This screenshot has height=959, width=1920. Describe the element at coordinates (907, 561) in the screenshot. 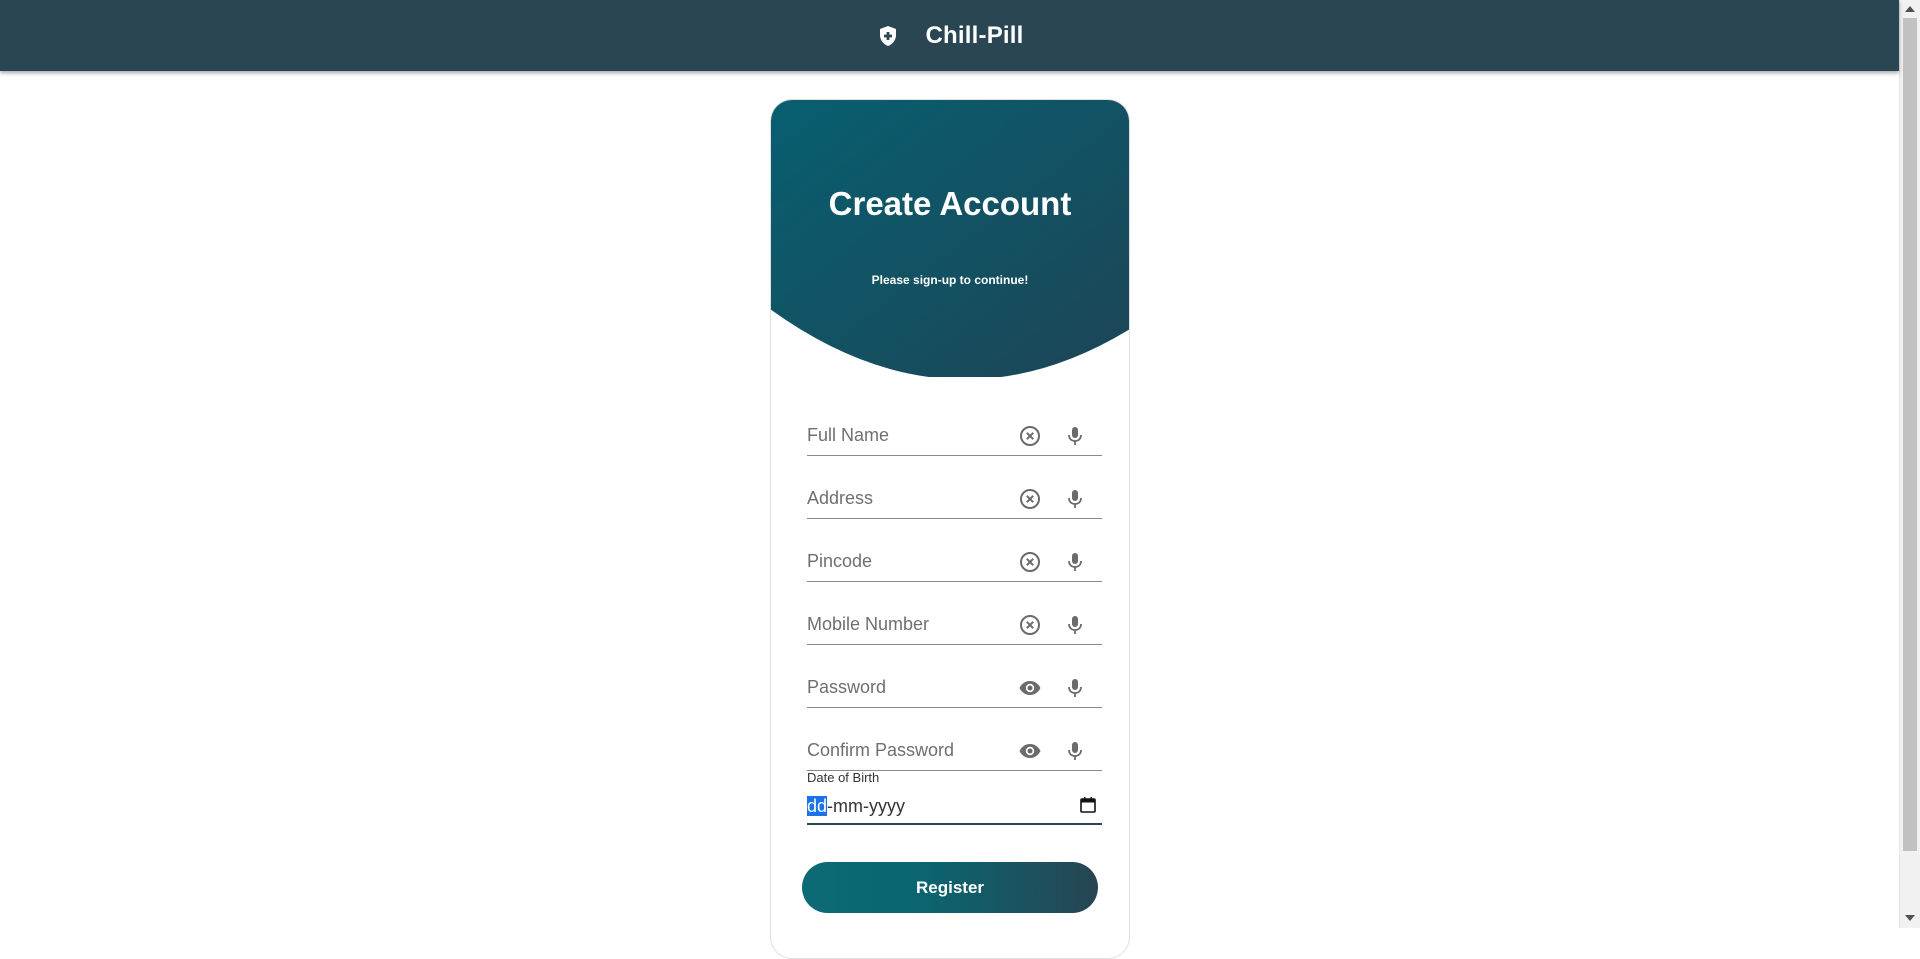

I see `pincode-input` at that location.